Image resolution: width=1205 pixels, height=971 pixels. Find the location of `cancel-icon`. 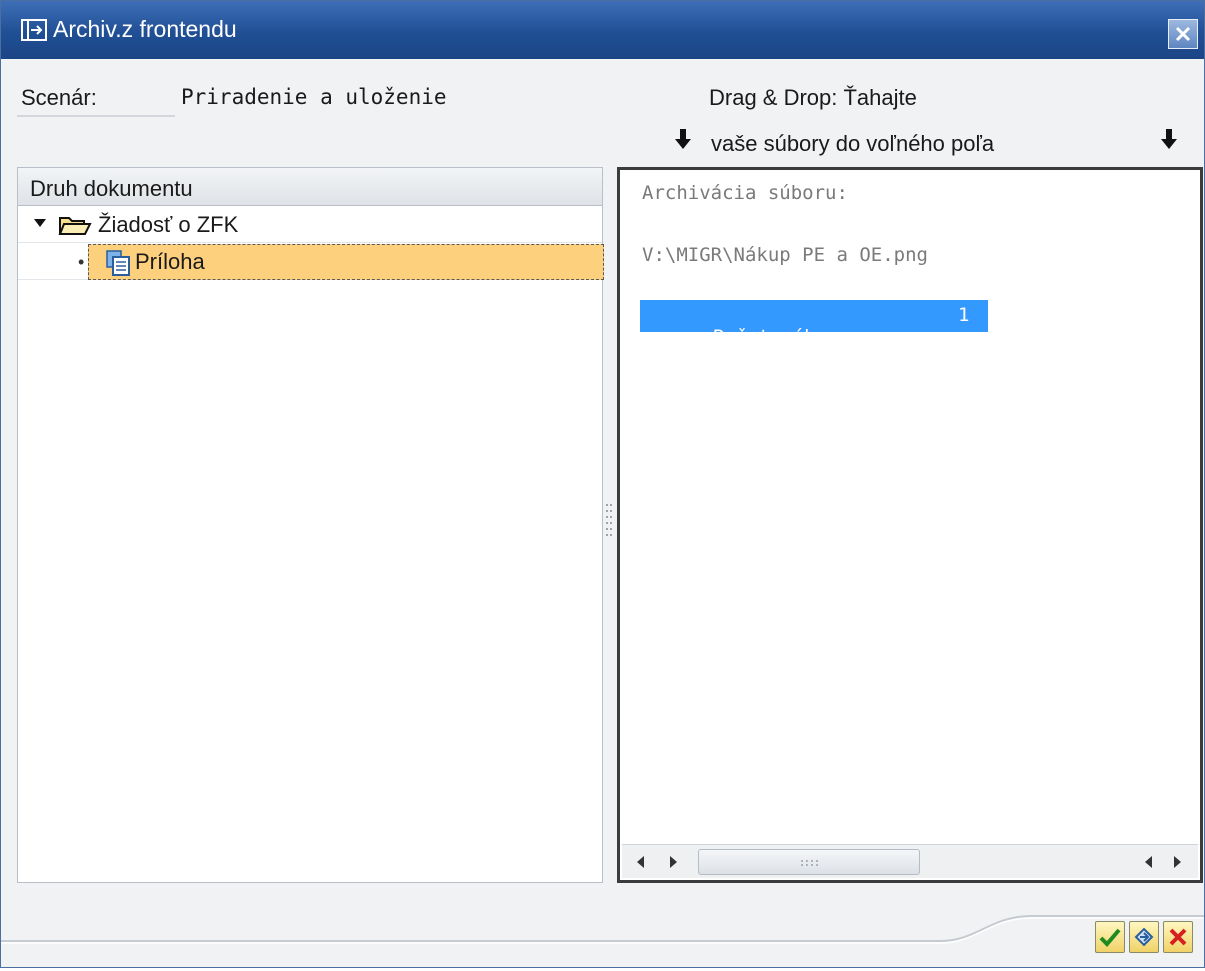

cancel-icon is located at coordinates (1178, 937).